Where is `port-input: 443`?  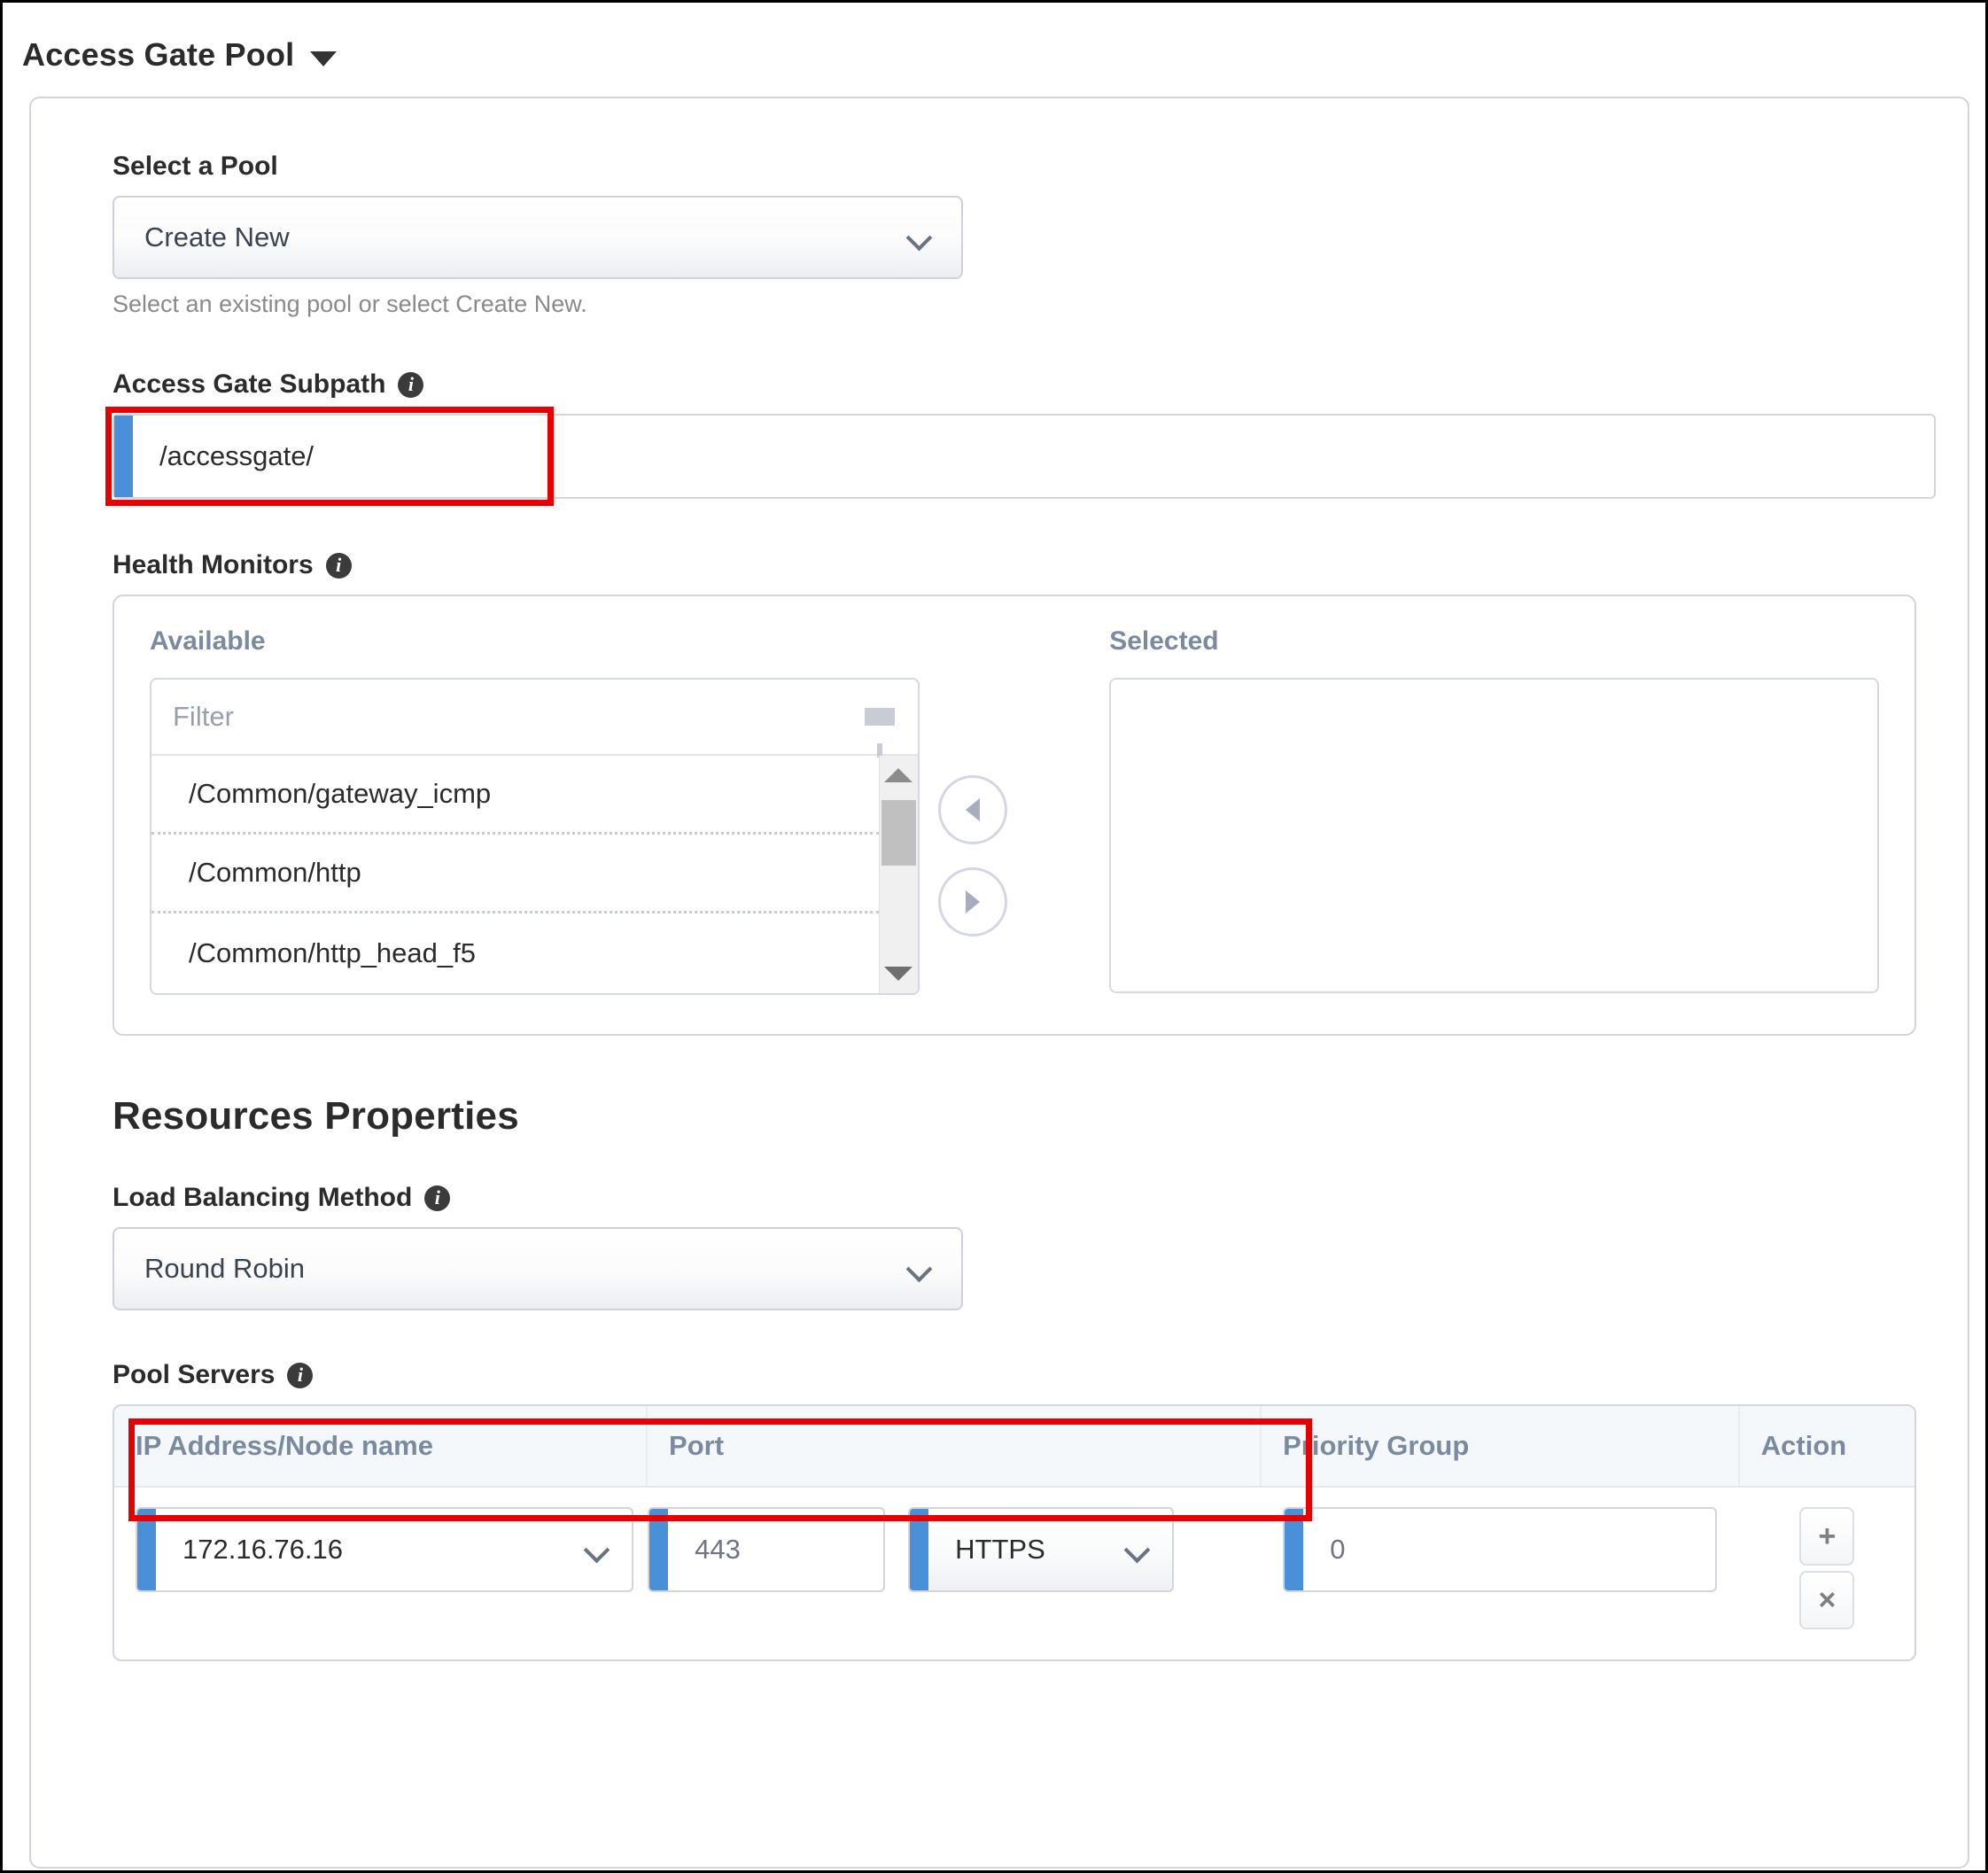 port-input: 443 is located at coordinates (767, 1549).